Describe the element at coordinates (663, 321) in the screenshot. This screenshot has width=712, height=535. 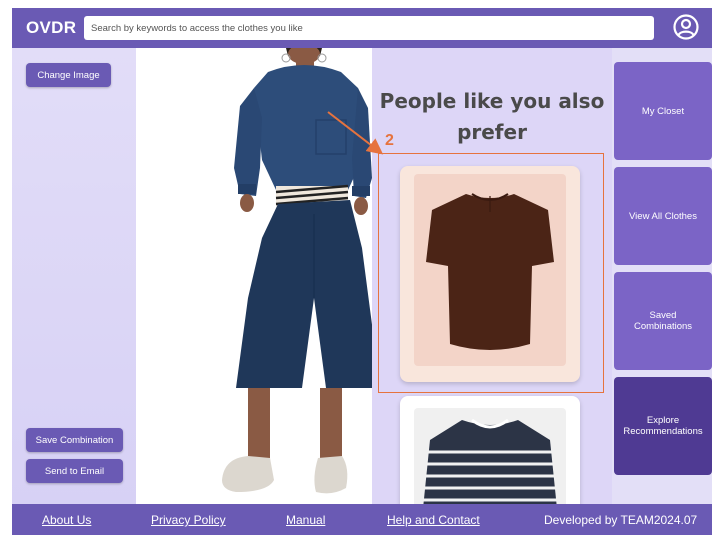
I see `nav-saved-combinations: Saved Combinations` at that location.